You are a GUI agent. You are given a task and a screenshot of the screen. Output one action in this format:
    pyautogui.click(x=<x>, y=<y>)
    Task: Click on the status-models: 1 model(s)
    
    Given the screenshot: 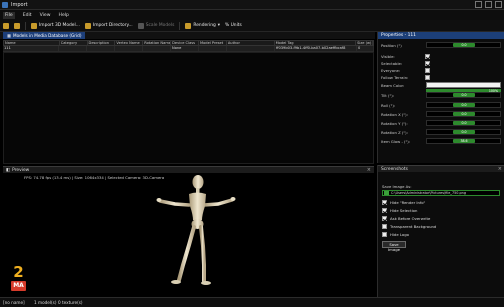 What is the action you would take?
    pyautogui.click(x=45, y=302)
    